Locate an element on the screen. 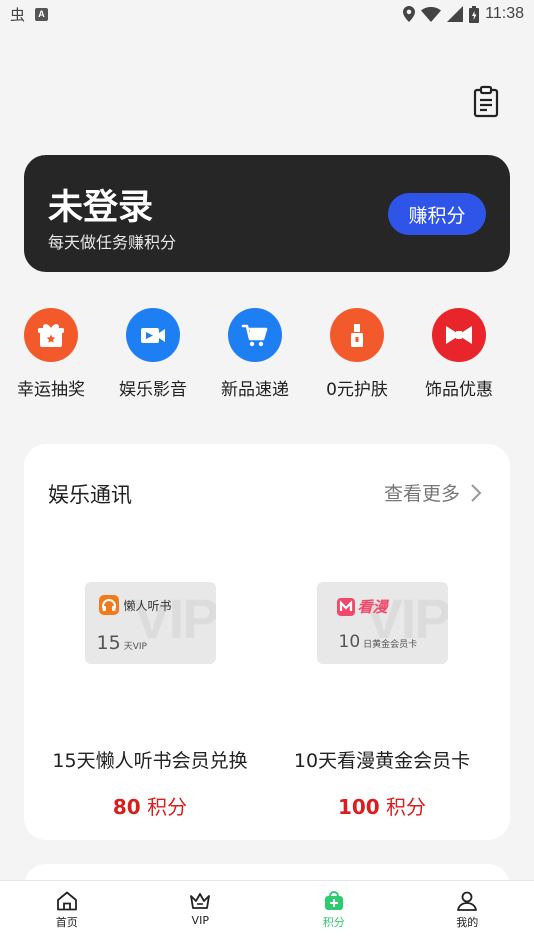 The image size is (534, 950). kanman-logo-icon is located at coordinates (345, 606).